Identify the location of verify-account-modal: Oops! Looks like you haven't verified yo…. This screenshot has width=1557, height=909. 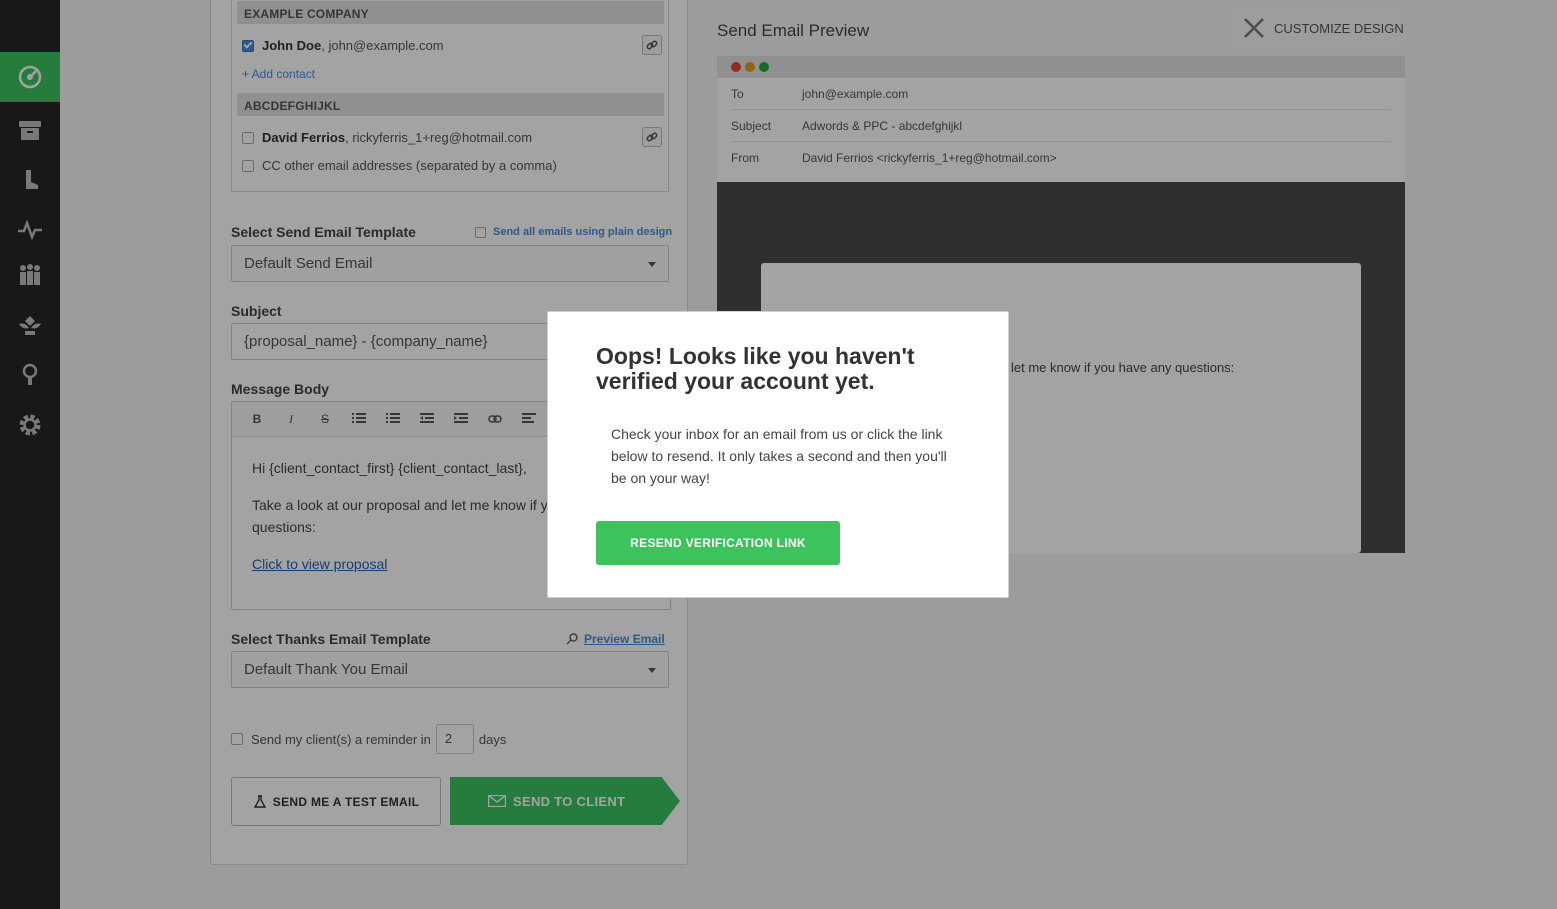
(778, 454).